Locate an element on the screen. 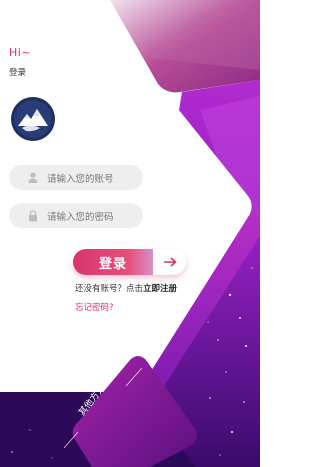 This screenshot has height=467, width=320. password-placeholder: 请输入您的密码 is located at coordinates (80, 217).